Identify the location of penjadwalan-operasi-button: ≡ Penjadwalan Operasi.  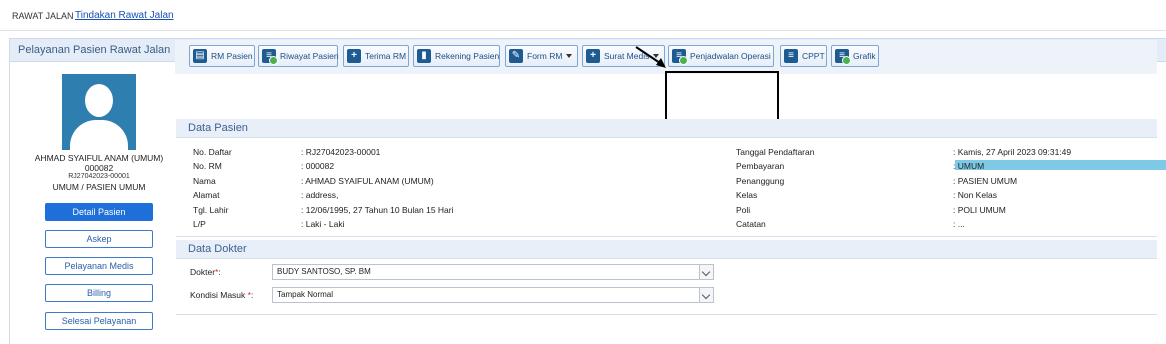
(721, 56).